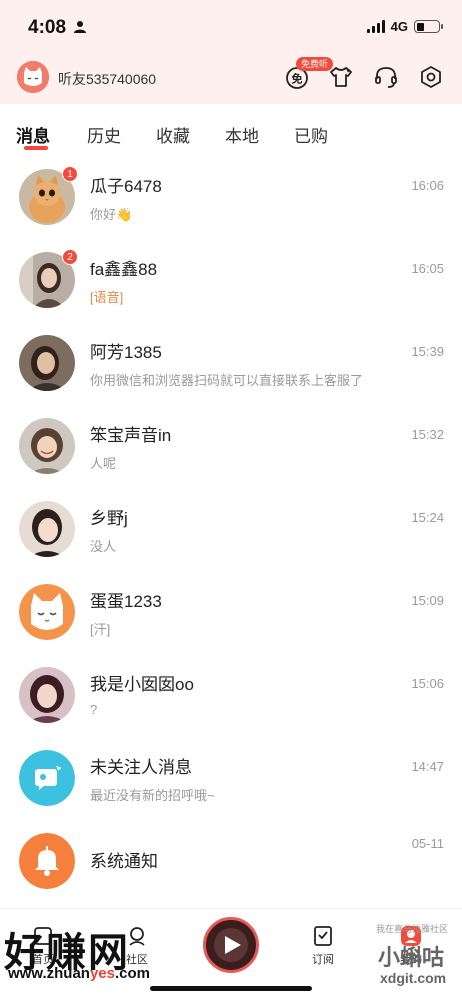 The image size is (462, 1000). I want to click on tab-bar: 消息 历史 收藏 本地 已购, so click(231, 130).